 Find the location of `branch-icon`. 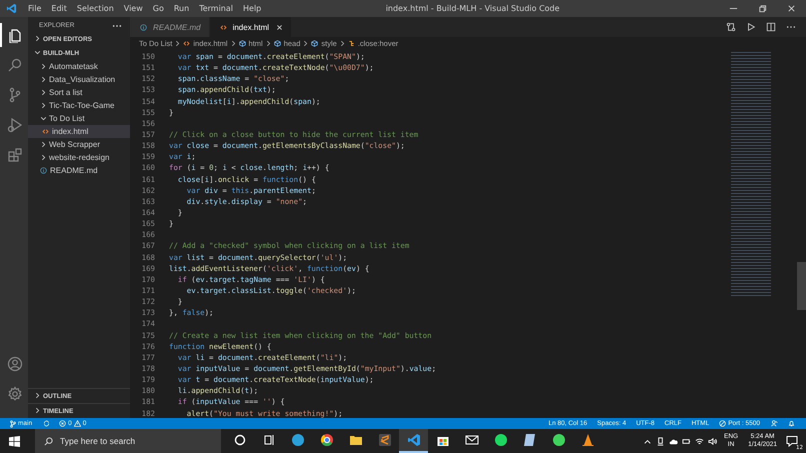

branch-icon is located at coordinates (13, 424).